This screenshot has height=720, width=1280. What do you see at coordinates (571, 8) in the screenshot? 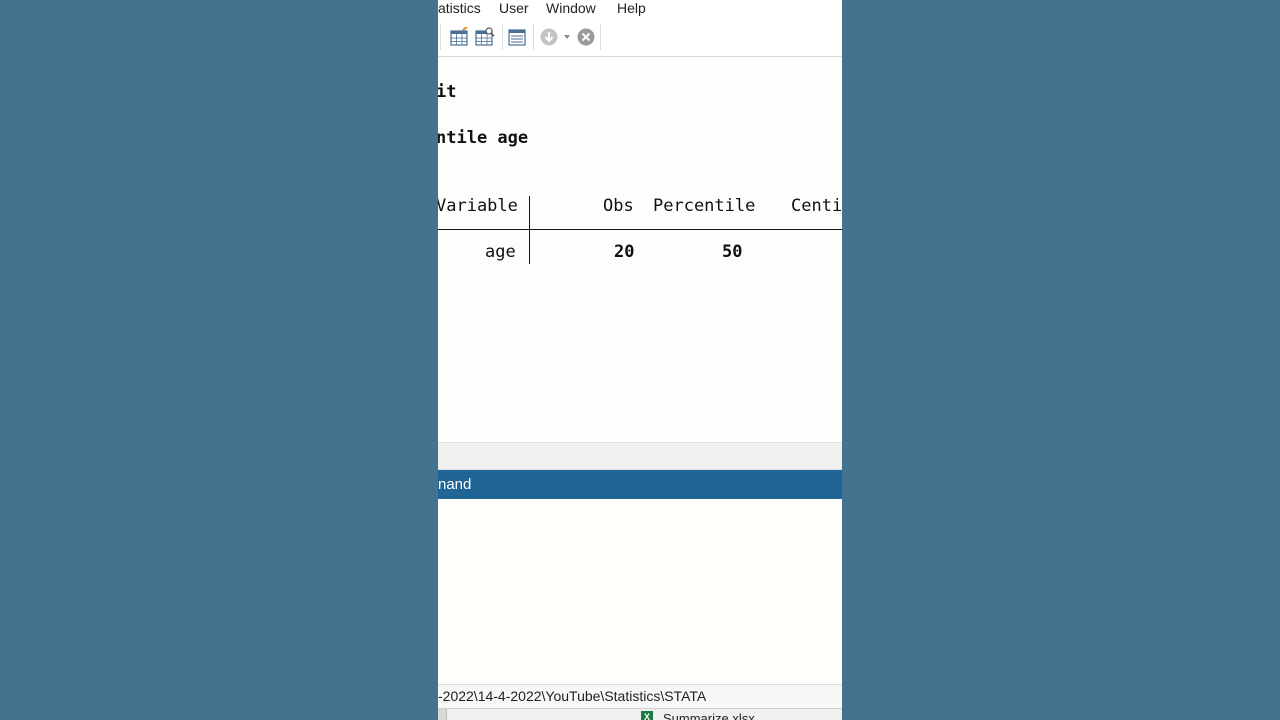
I see `menu-window: Window` at bounding box center [571, 8].